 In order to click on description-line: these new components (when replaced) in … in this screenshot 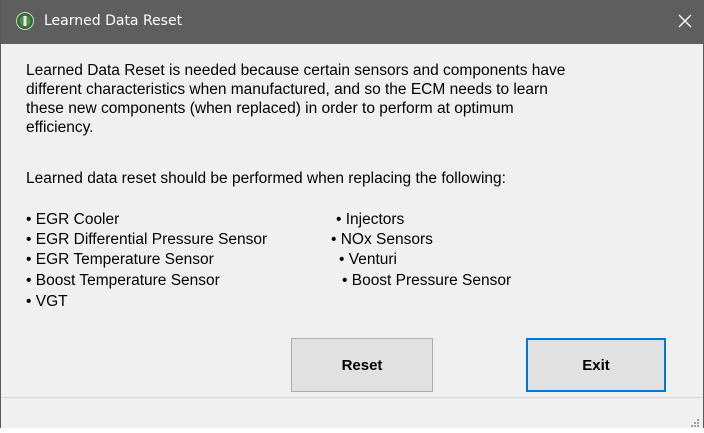, I will do `click(270, 108)`.